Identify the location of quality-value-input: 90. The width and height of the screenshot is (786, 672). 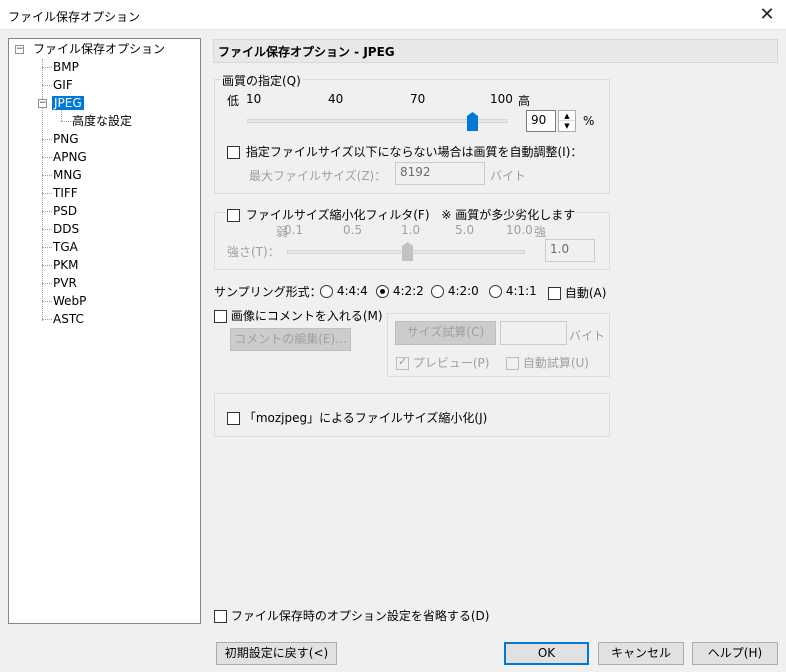
(541, 121).